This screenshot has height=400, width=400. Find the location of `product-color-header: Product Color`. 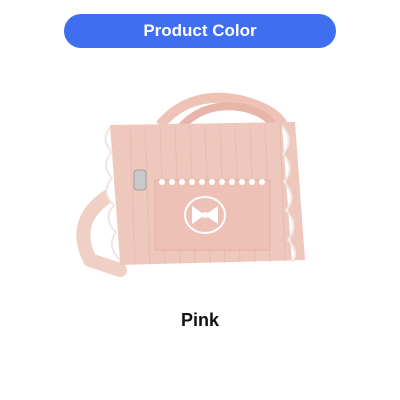

product-color-header: Product Color is located at coordinates (200, 31).